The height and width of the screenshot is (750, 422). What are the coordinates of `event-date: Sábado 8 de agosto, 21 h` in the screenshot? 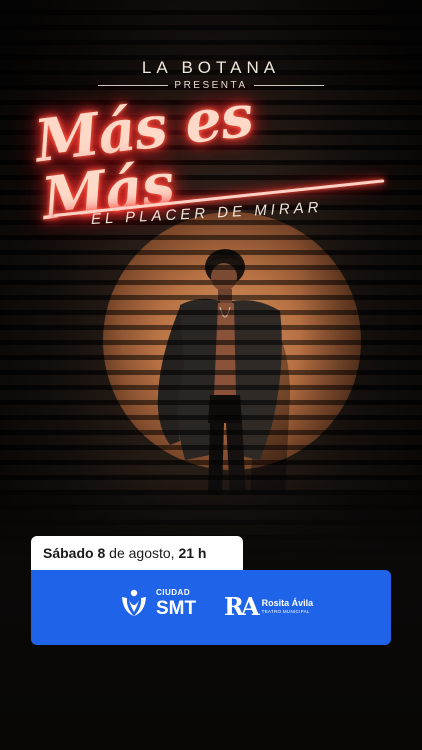 It's located at (137, 553).